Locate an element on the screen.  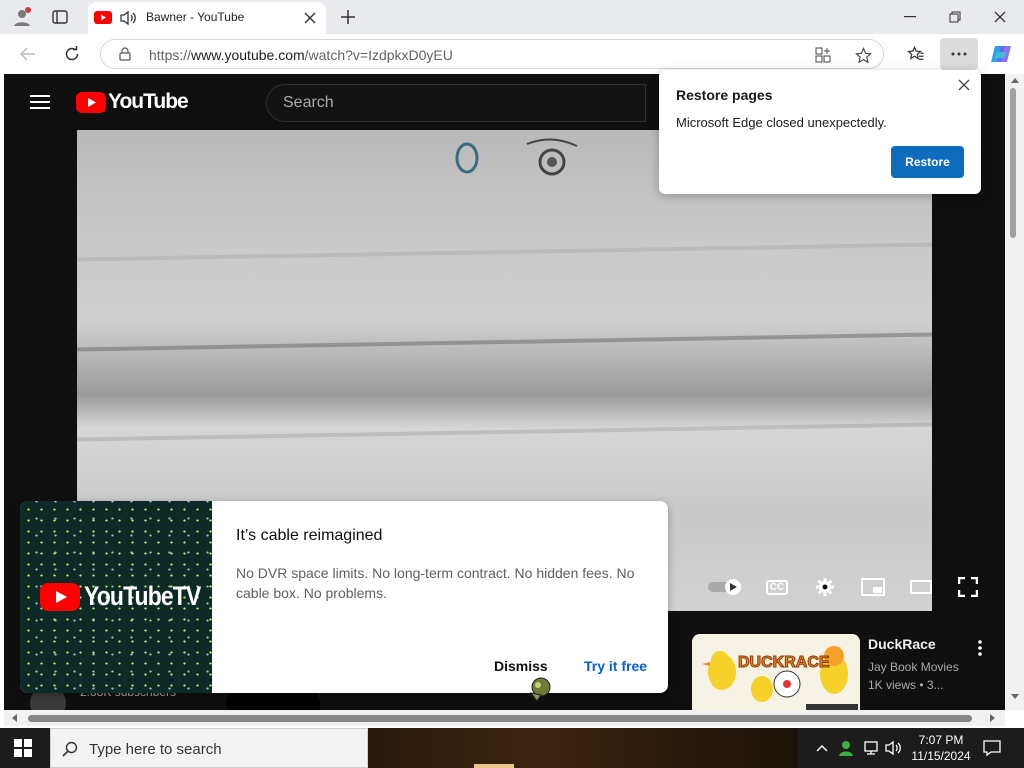
recommendation-thumbnail: DUCKRACE is located at coordinates (776, 672).